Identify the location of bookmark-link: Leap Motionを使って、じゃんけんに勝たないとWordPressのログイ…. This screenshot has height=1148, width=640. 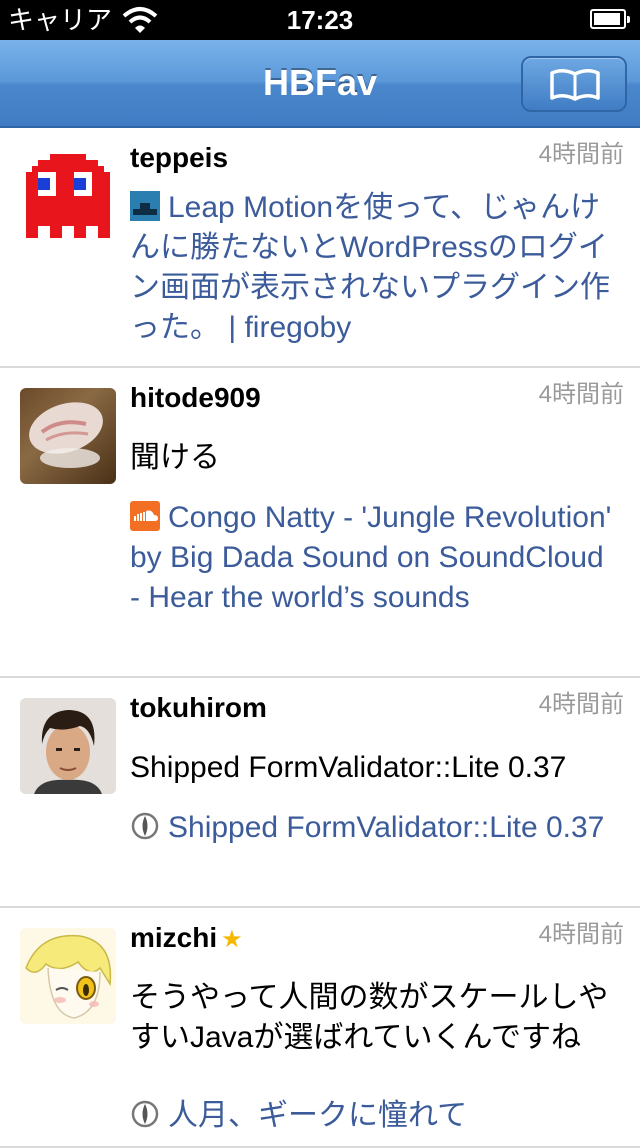
(375, 268).